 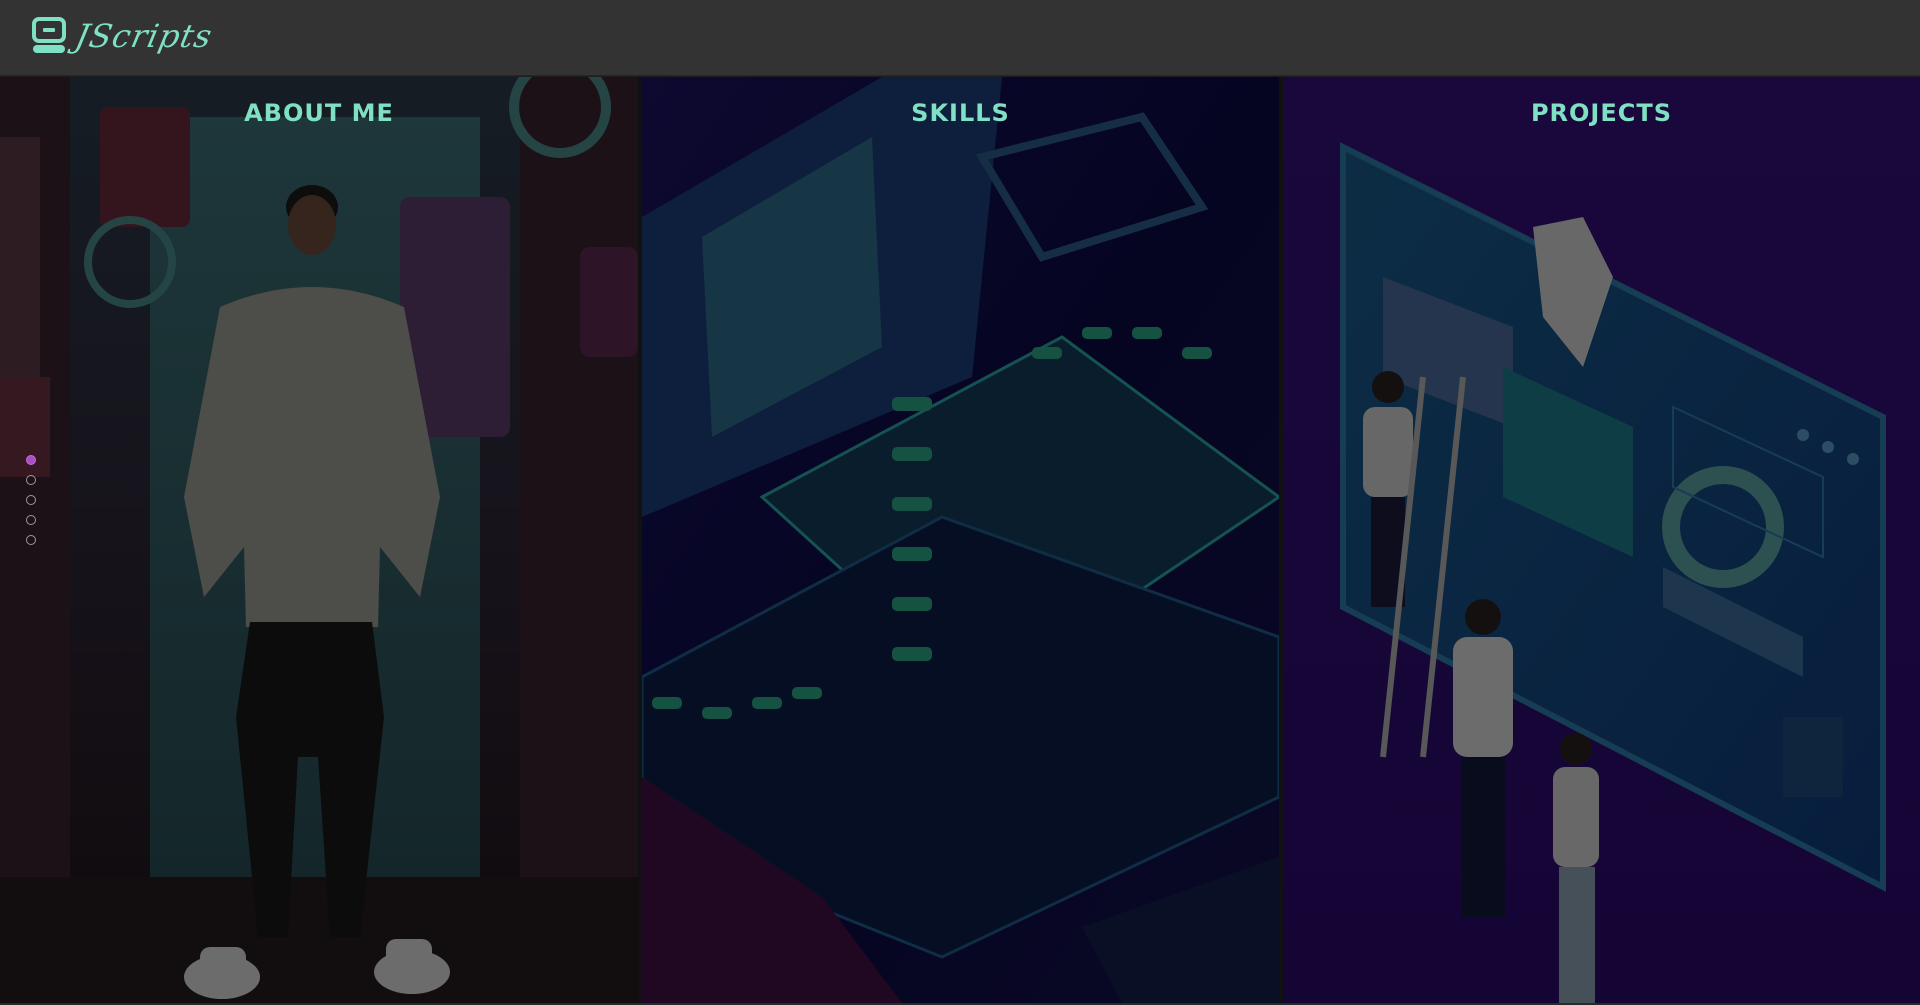 I want to click on panel-title-projects: PROJECTS, so click(x=1601, y=113).